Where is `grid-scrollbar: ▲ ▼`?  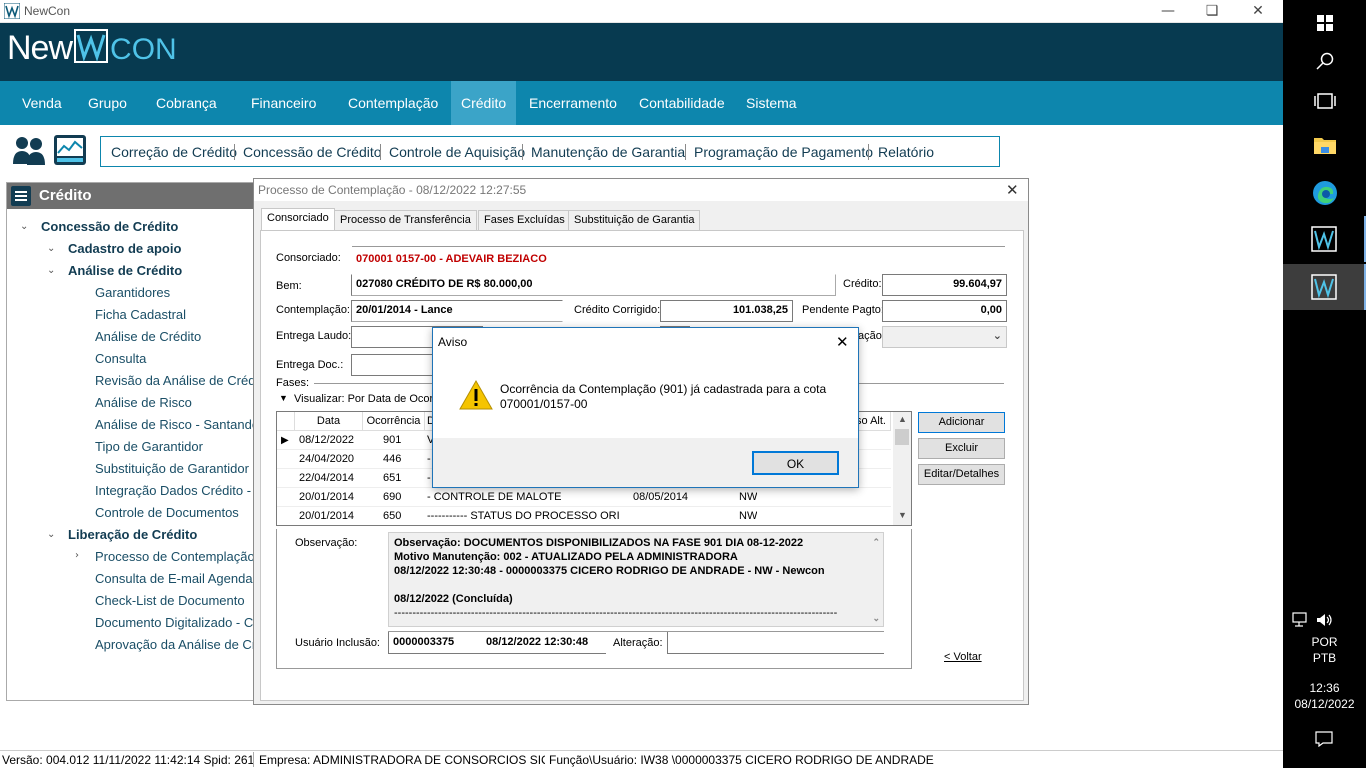 grid-scrollbar: ▲ ▼ is located at coordinates (902, 468).